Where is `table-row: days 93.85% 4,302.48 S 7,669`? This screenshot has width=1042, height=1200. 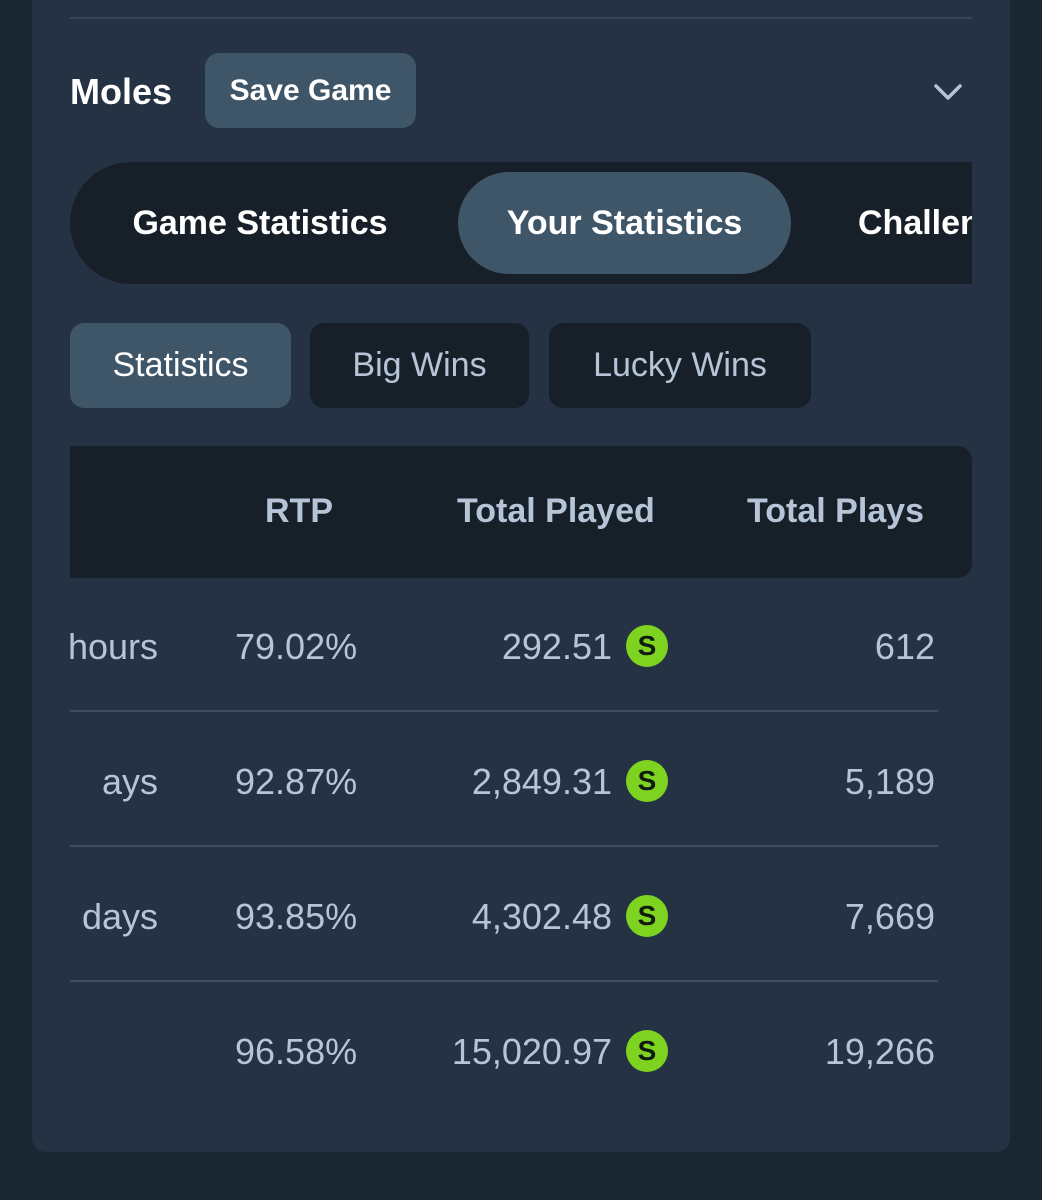 table-row: days 93.85% 4,302.48 S 7,669 is located at coordinates (504, 915).